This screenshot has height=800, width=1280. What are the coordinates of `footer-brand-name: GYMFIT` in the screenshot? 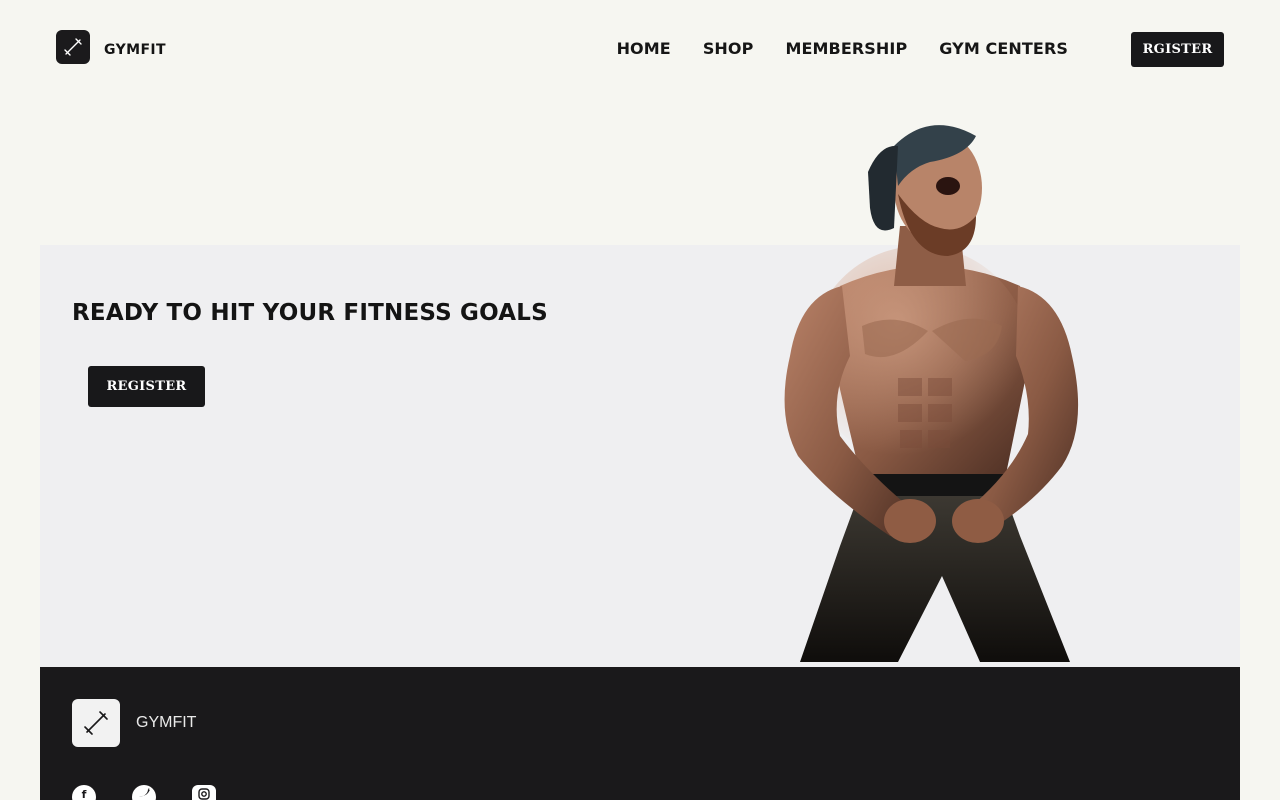 It's located at (166, 722).